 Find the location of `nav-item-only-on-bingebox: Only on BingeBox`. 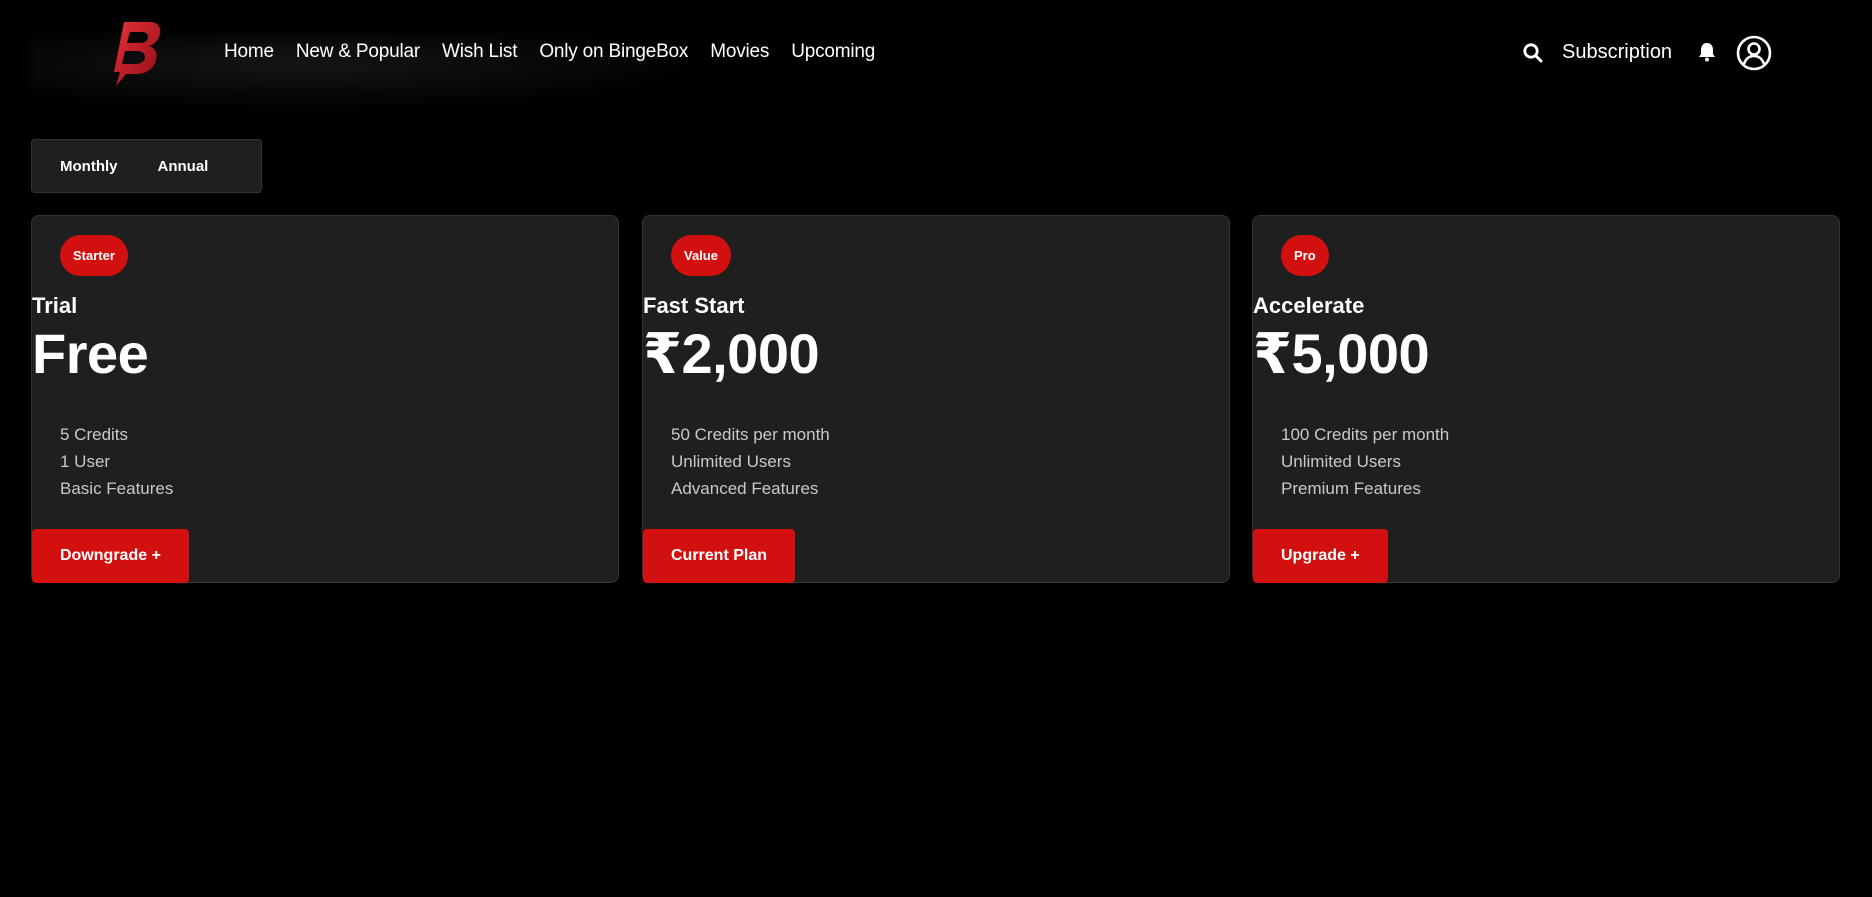

nav-item-only-on-bingebox: Only on BingeBox is located at coordinates (613, 52).